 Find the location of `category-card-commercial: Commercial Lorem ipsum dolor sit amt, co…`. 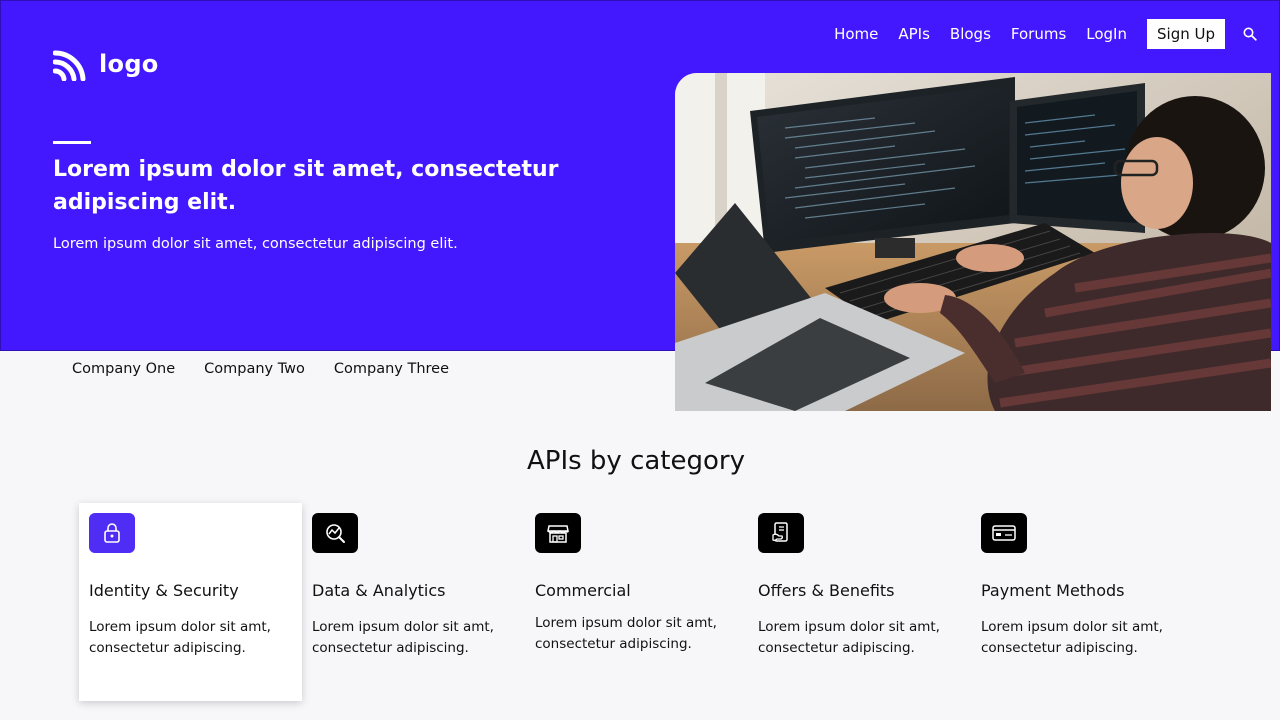

category-card-commercial: Commercial Lorem ipsum dolor sit amt, co… is located at coordinates (636, 602).